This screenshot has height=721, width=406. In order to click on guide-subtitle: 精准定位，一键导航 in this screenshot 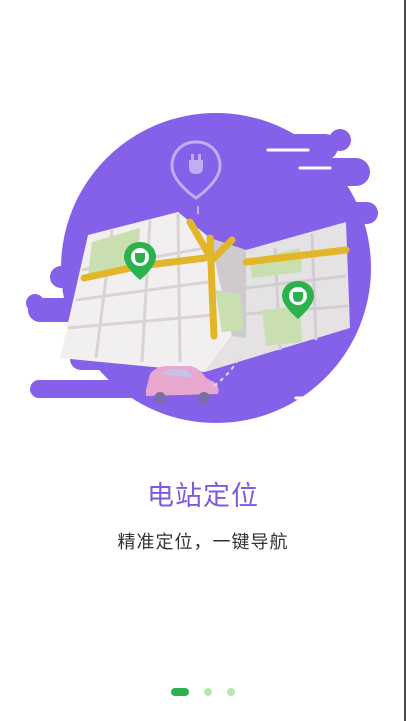, I will do `click(203, 542)`.